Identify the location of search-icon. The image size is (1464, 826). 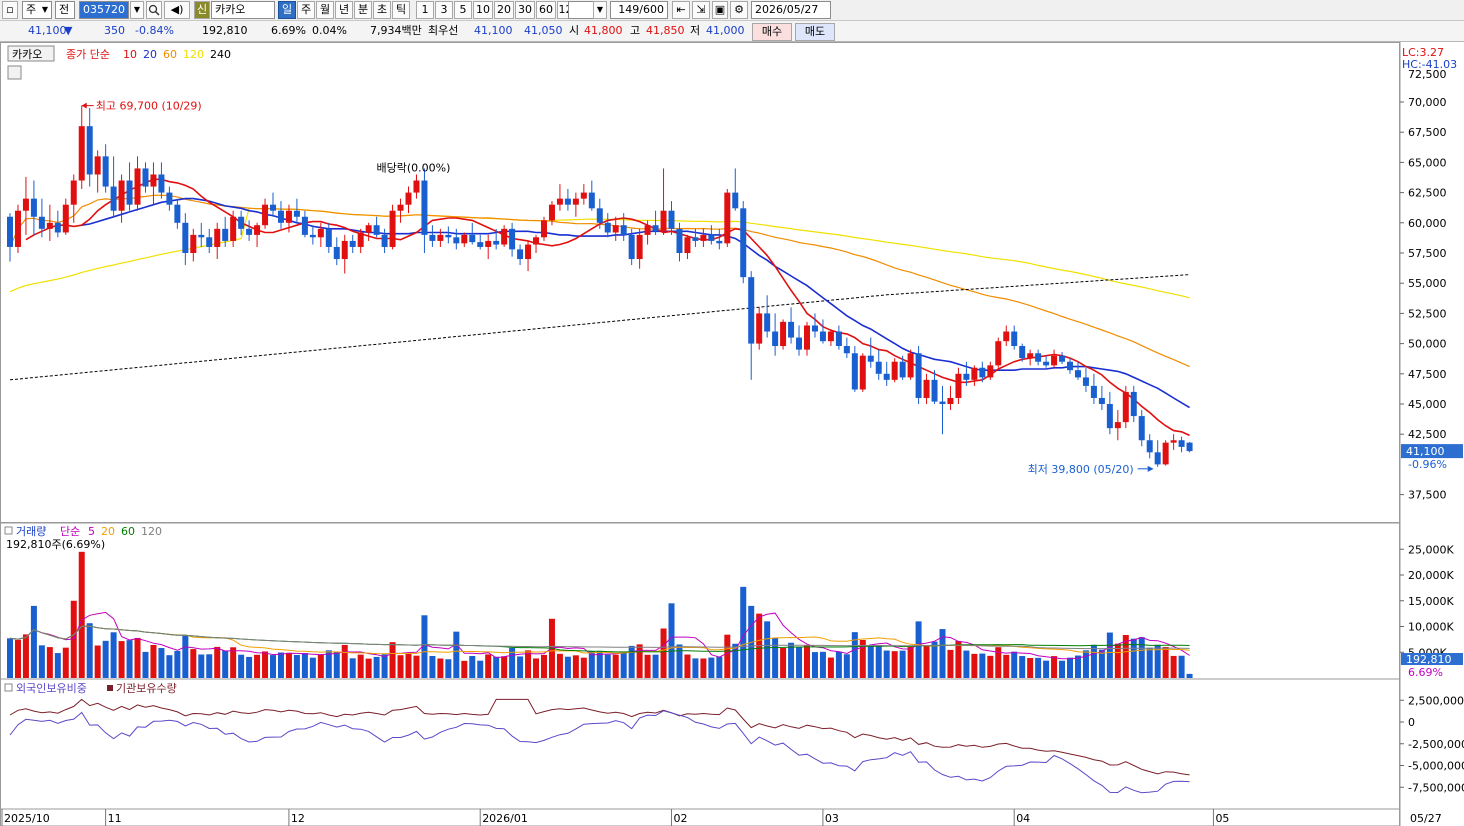
(154, 10).